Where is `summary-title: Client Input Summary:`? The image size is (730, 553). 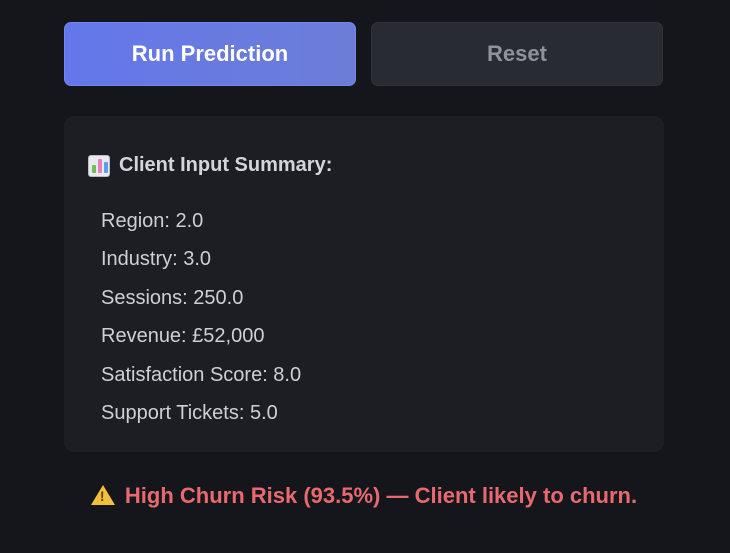 summary-title: Client Input Summary: is located at coordinates (226, 165).